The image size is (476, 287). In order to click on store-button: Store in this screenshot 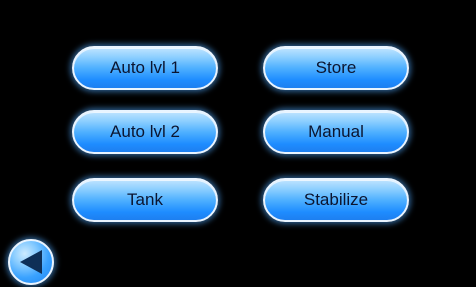, I will do `click(336, 68)`.